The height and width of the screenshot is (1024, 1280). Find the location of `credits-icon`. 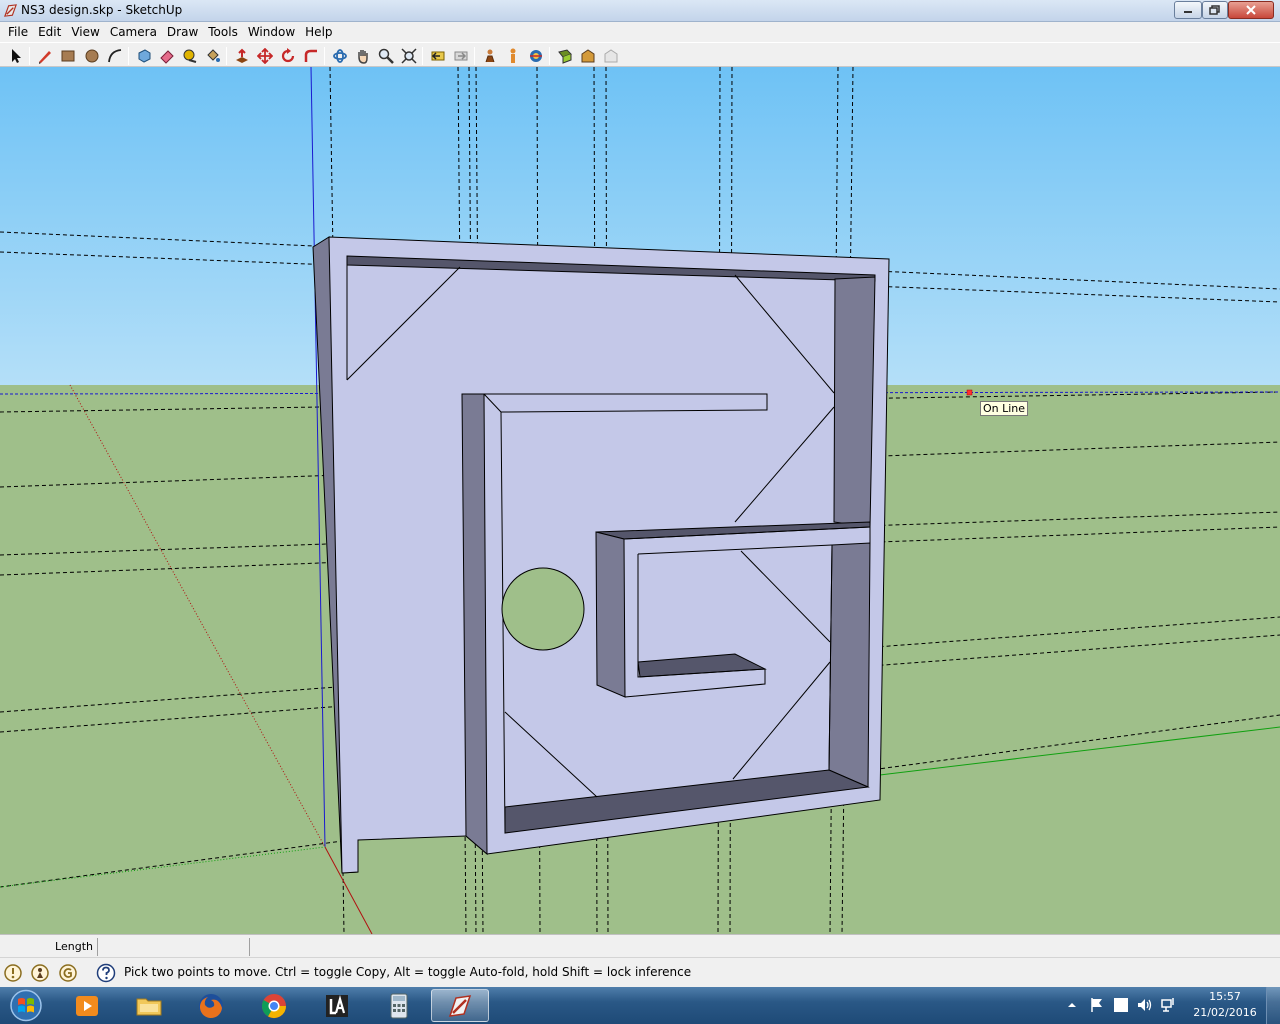

credits-icon is located at coordinates (40, 973).